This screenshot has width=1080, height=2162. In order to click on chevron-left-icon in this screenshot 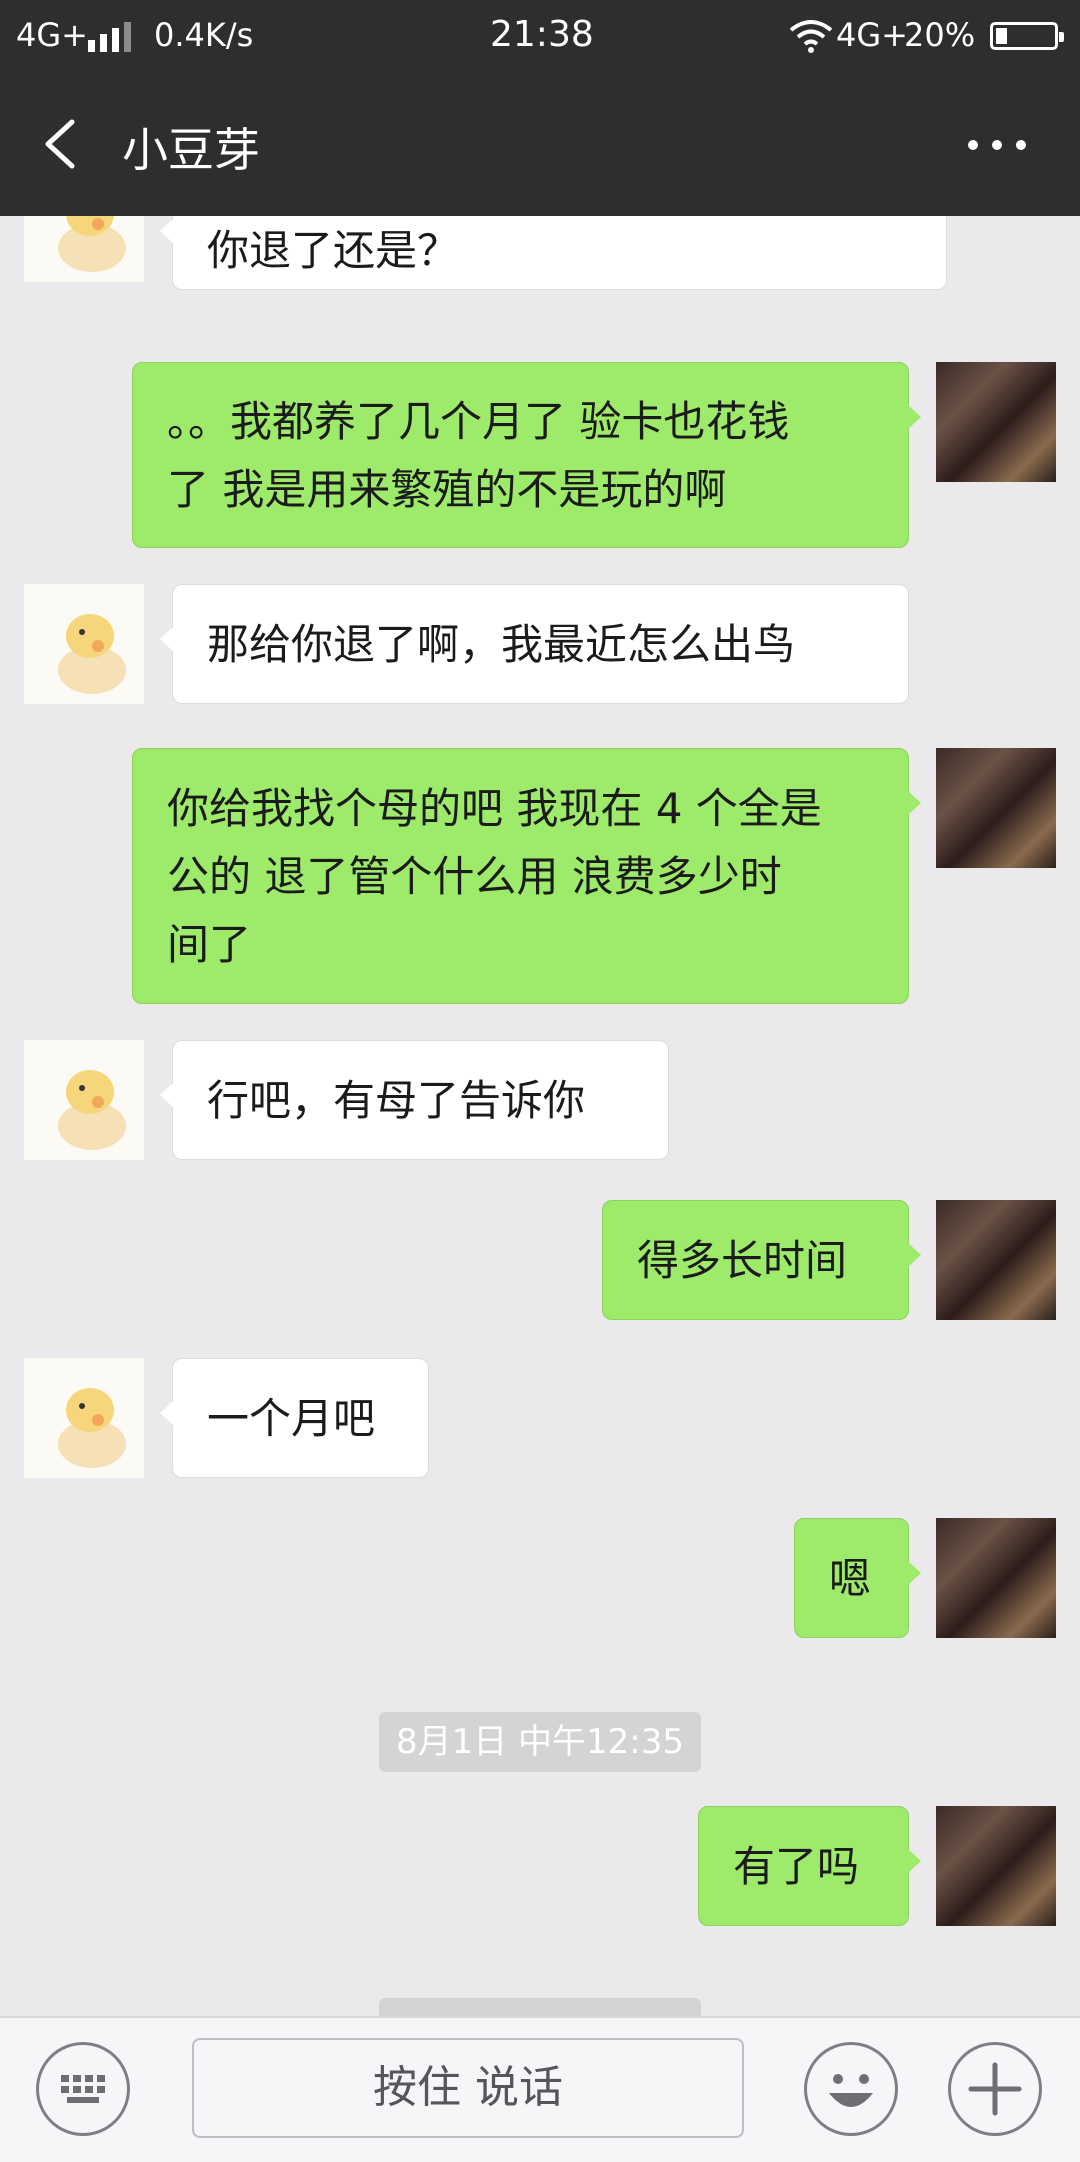, I will do `click(61, 144)`.